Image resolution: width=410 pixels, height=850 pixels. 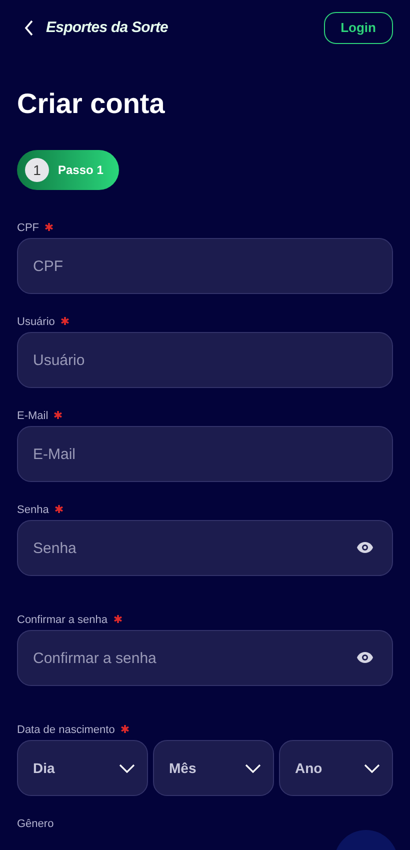 What do you see at coordinates (205, 266) in the screenshot?
I see `input-field: CPF` at bounding box center [205, 266].